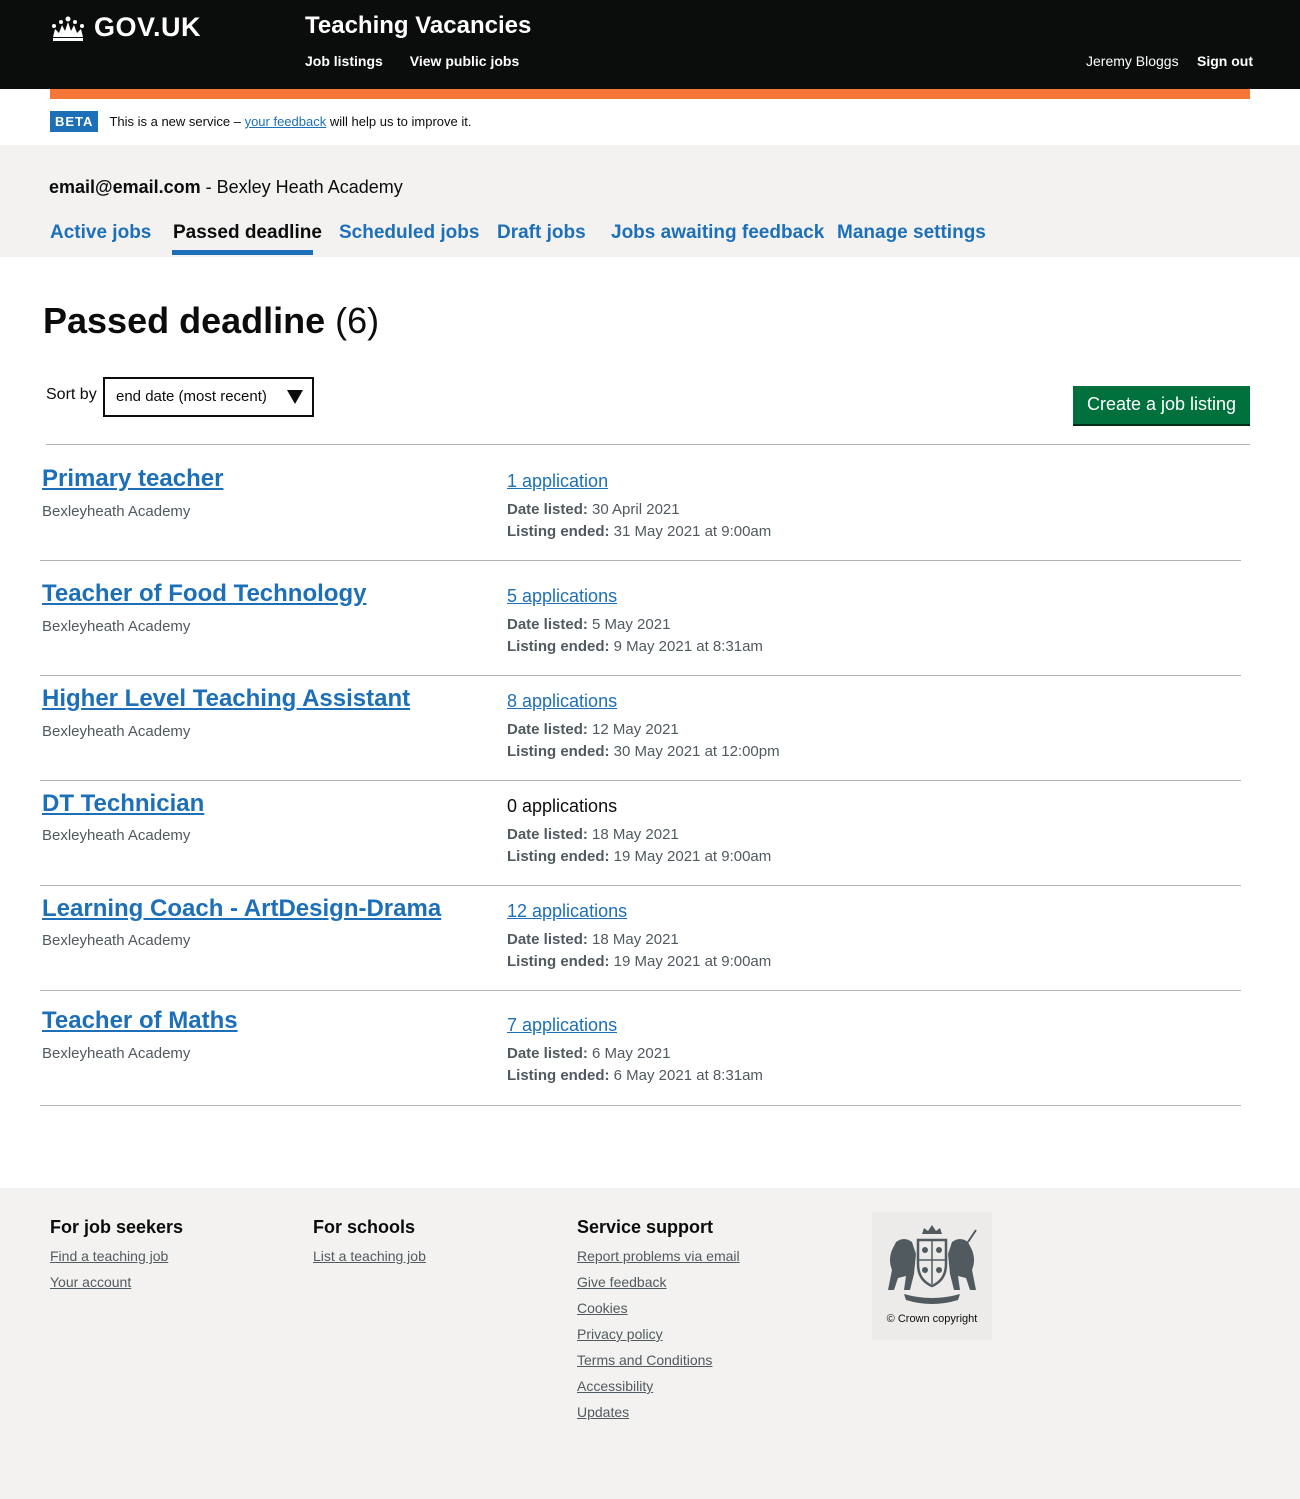  What do you see at coordinates (692, 531) in the screenshot?
I see `listing-ended-value: 31 May 2021 at 9:00am` at bounding box center [692, 531].